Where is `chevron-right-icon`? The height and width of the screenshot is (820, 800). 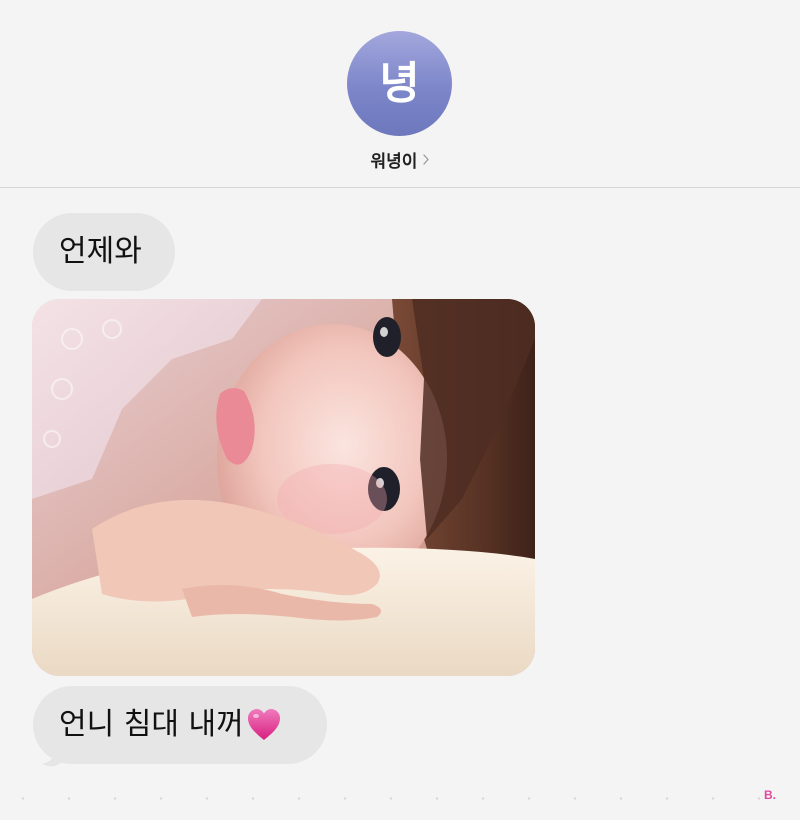 chevron-right-icon is located at coordinates (426, 159).